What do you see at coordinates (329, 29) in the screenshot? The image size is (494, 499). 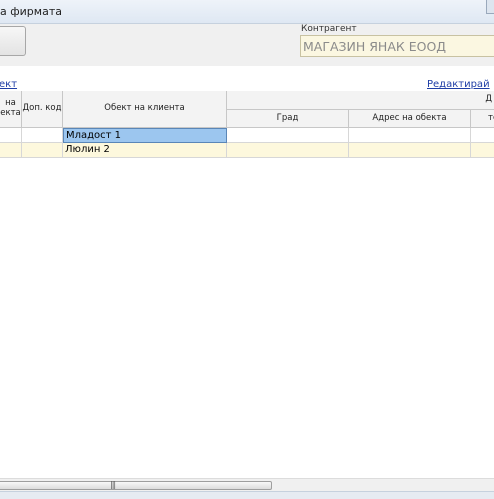 I see `contragent-label: Контрагент` at bounding box center [329, 29].